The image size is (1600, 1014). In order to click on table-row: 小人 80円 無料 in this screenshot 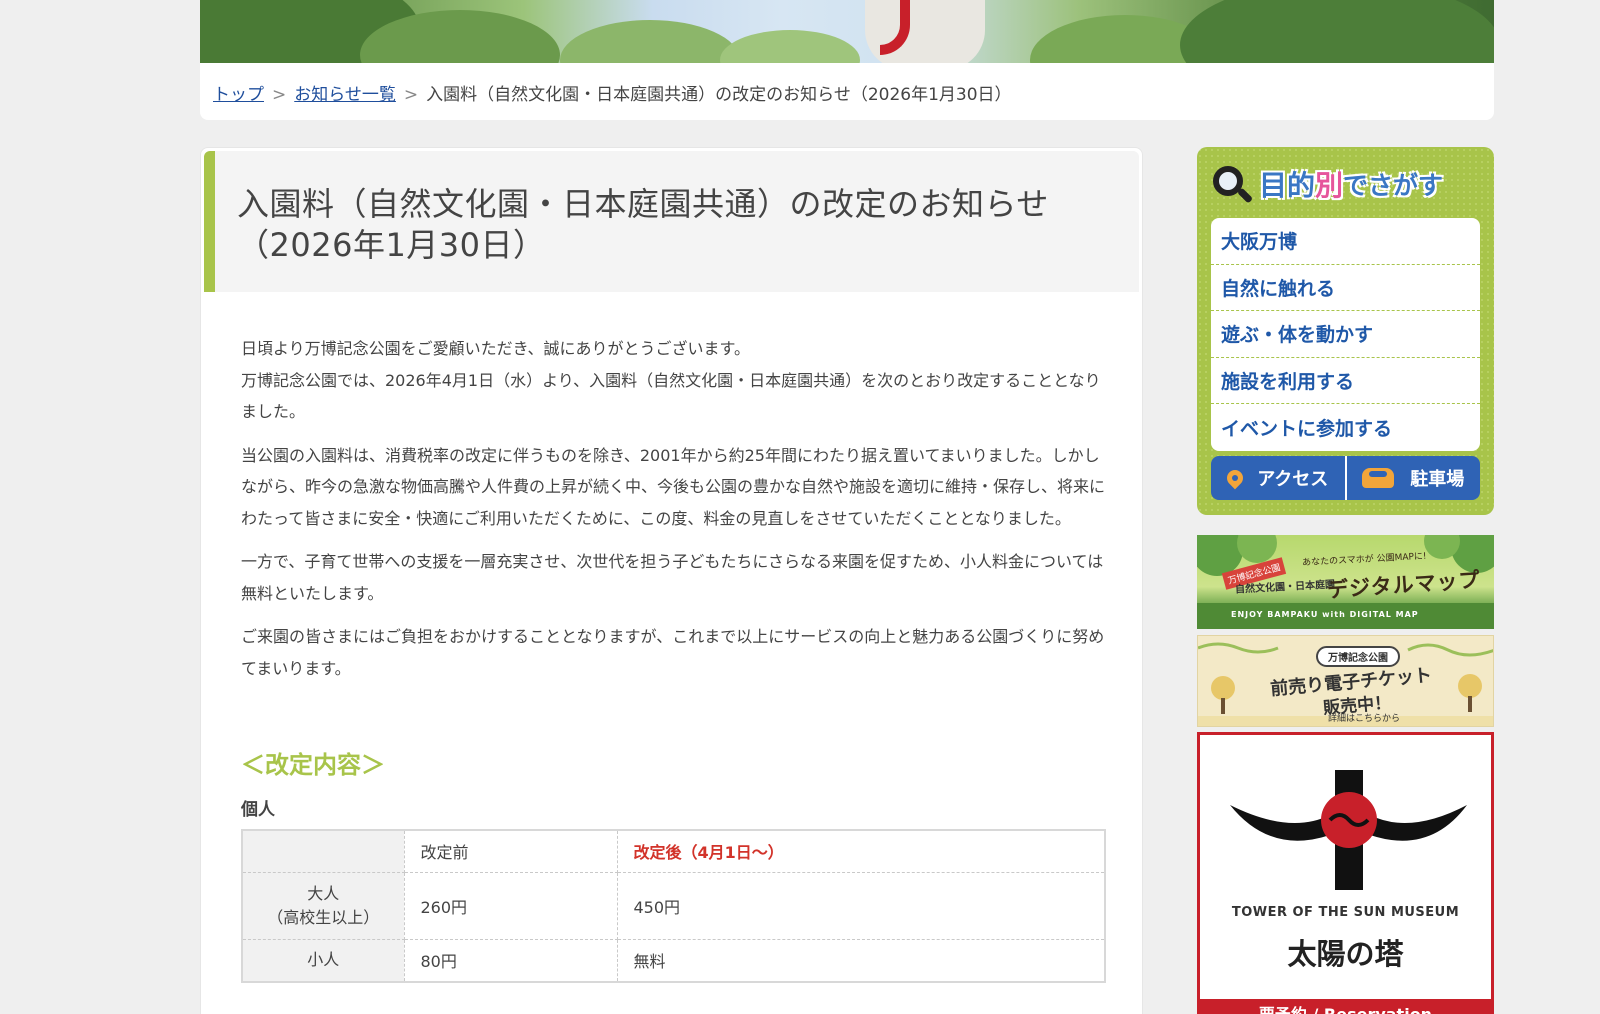, I will do `click(673, 960)`.